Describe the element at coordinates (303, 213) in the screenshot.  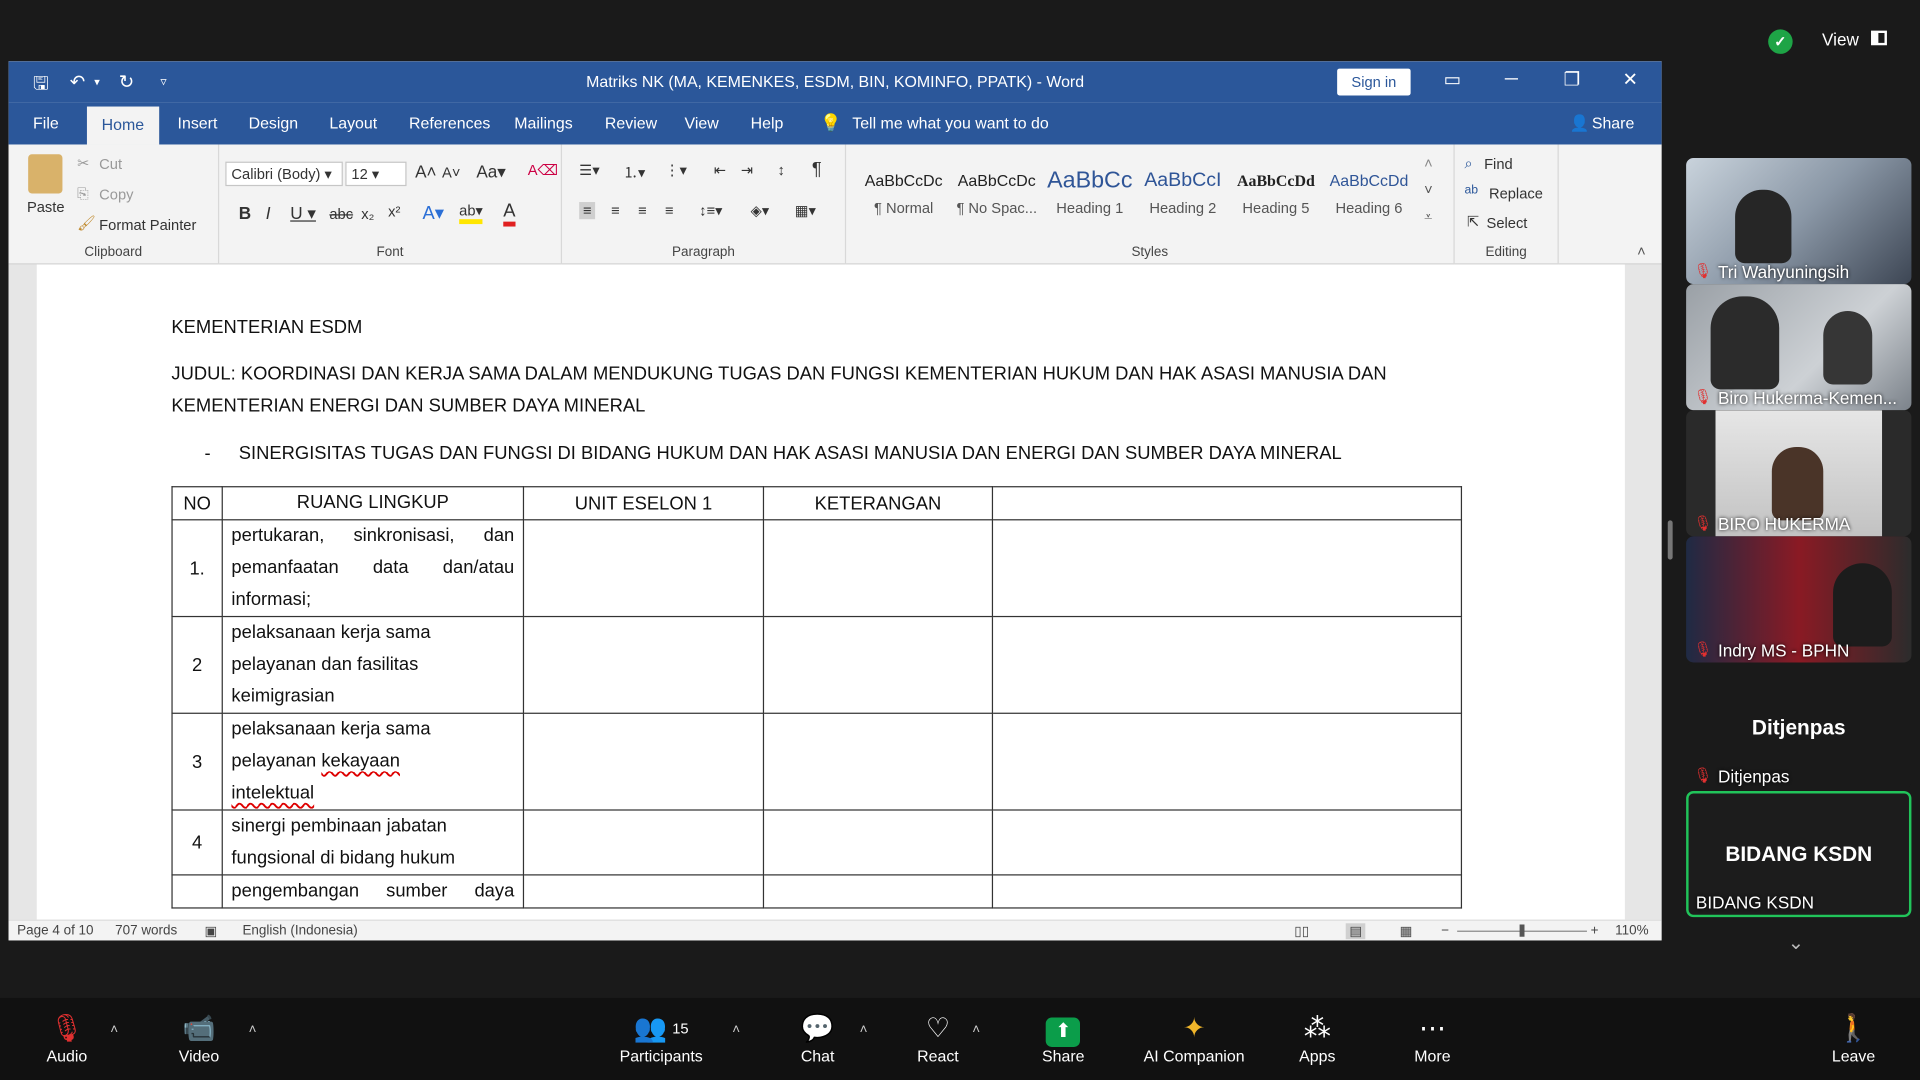
I see `underline-icon: U ▾` at that location.